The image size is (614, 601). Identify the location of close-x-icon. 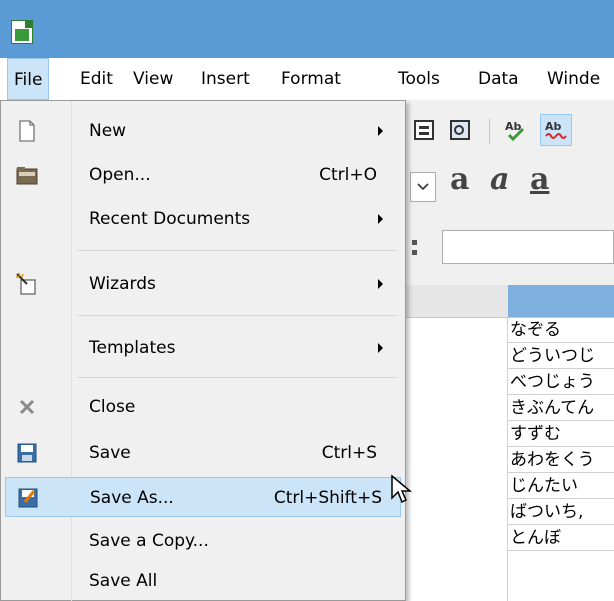
(27, 407).